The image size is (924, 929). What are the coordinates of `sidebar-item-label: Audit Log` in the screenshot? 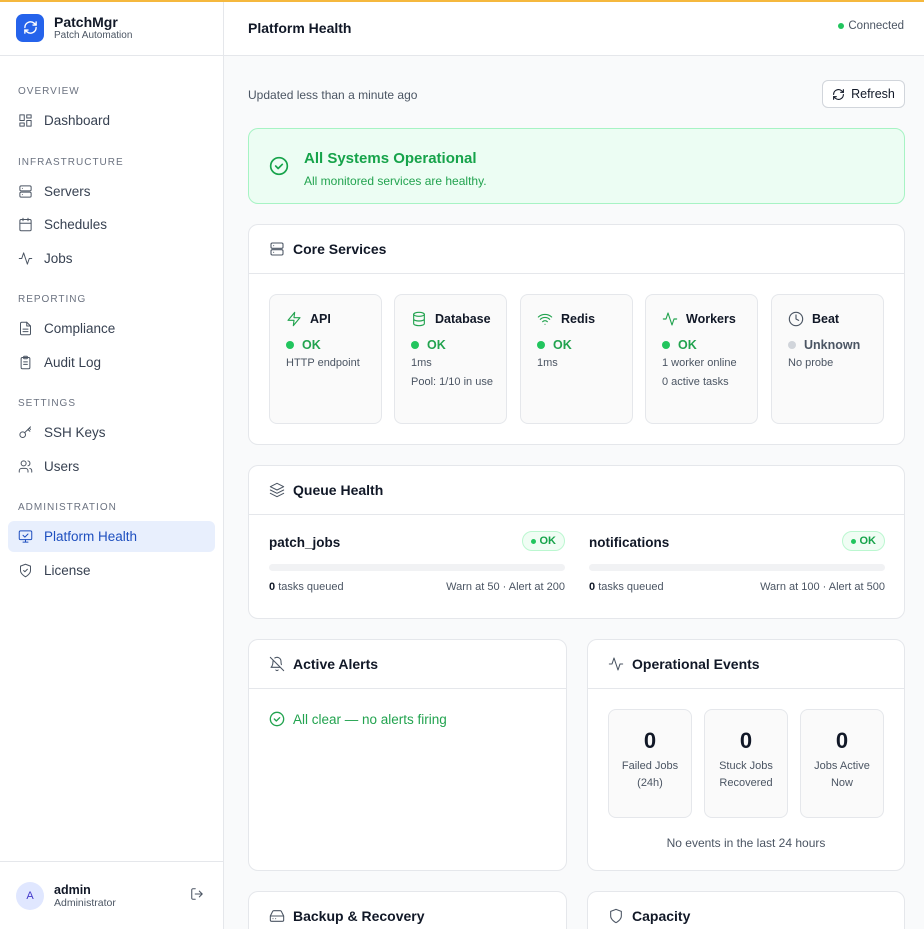 It's located at (73, 362).